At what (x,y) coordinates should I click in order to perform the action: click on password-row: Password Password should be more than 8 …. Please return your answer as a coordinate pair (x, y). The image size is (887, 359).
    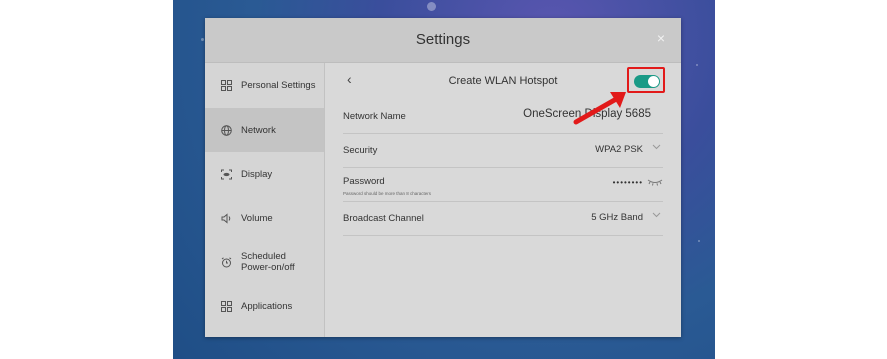
    Looking at the image, I should click on (503, 184).